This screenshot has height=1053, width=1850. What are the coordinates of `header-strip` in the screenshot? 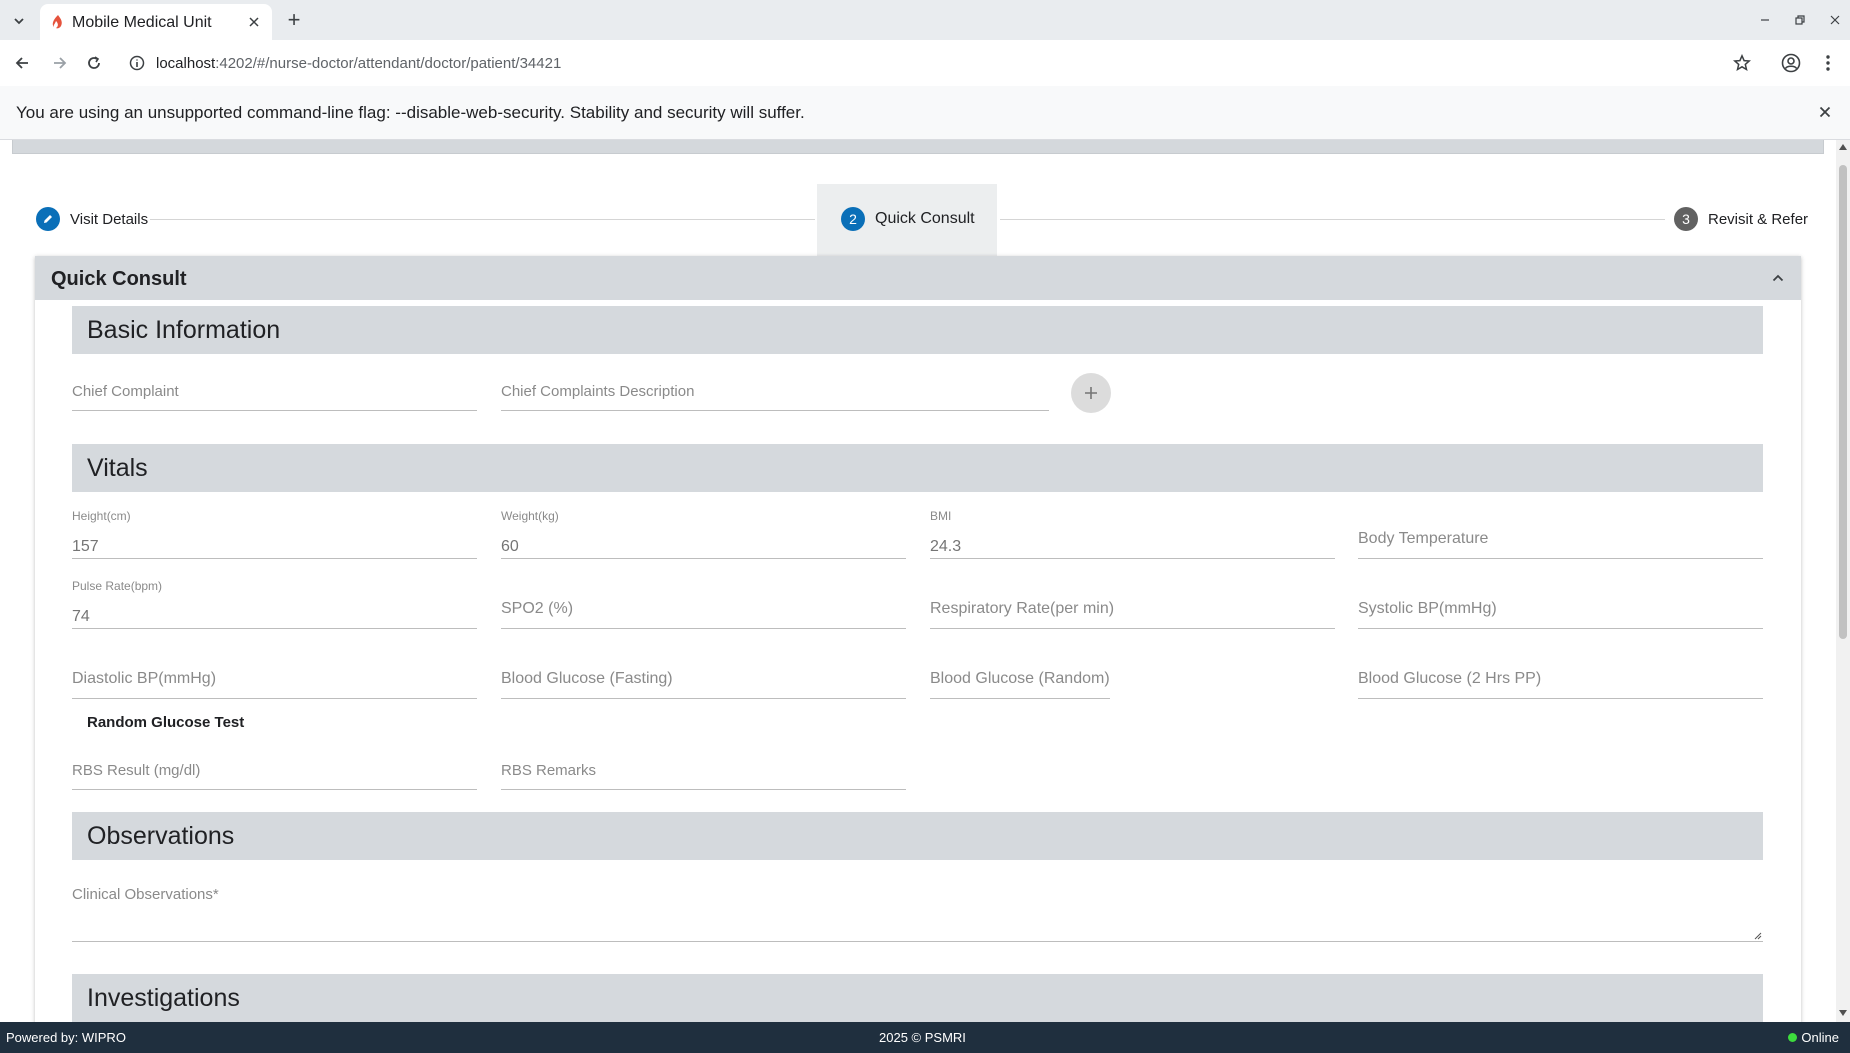 It's located at (918, 147).